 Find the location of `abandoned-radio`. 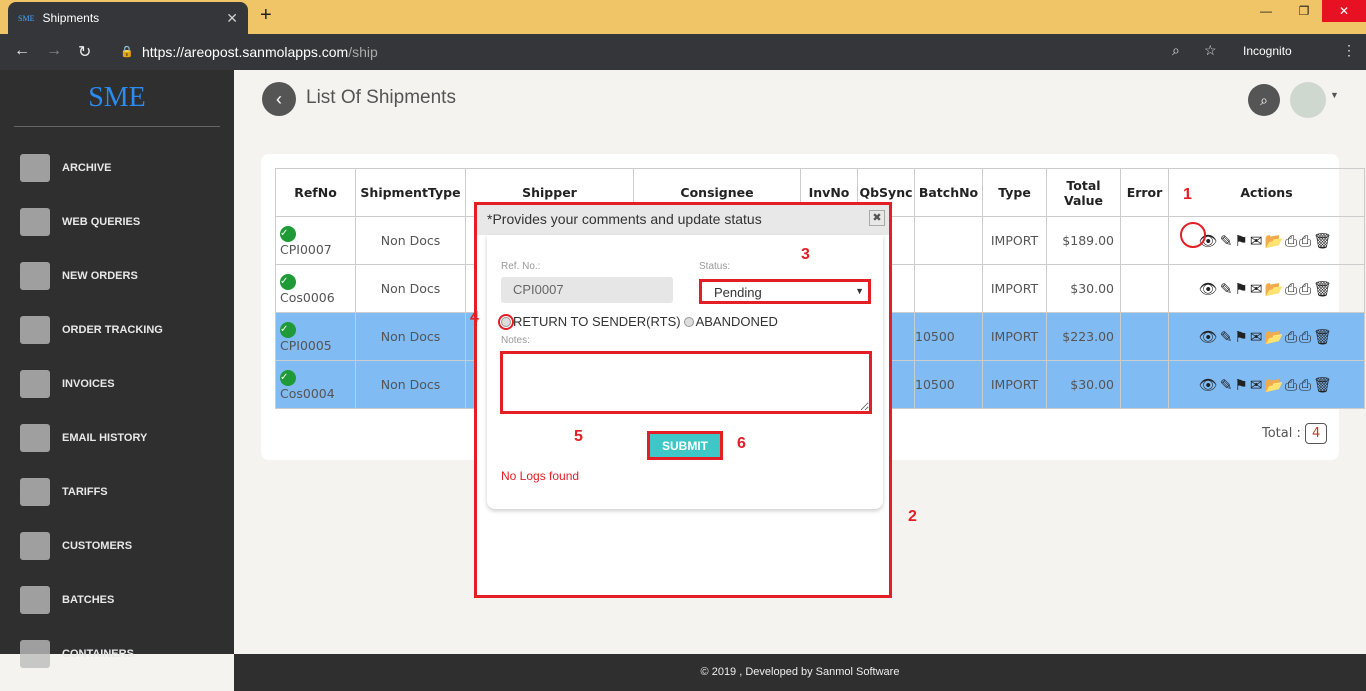

abandoned-radio is located at coordinates (688, 321).